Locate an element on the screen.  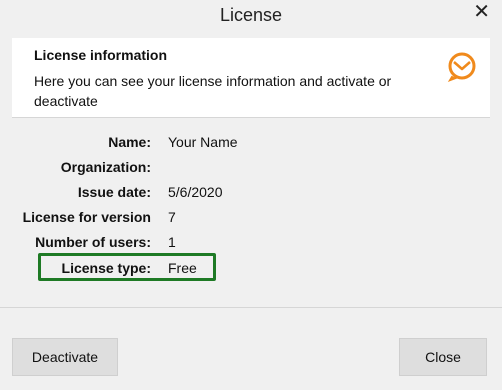
field-value: 7 is located at coordinates (172, 217).